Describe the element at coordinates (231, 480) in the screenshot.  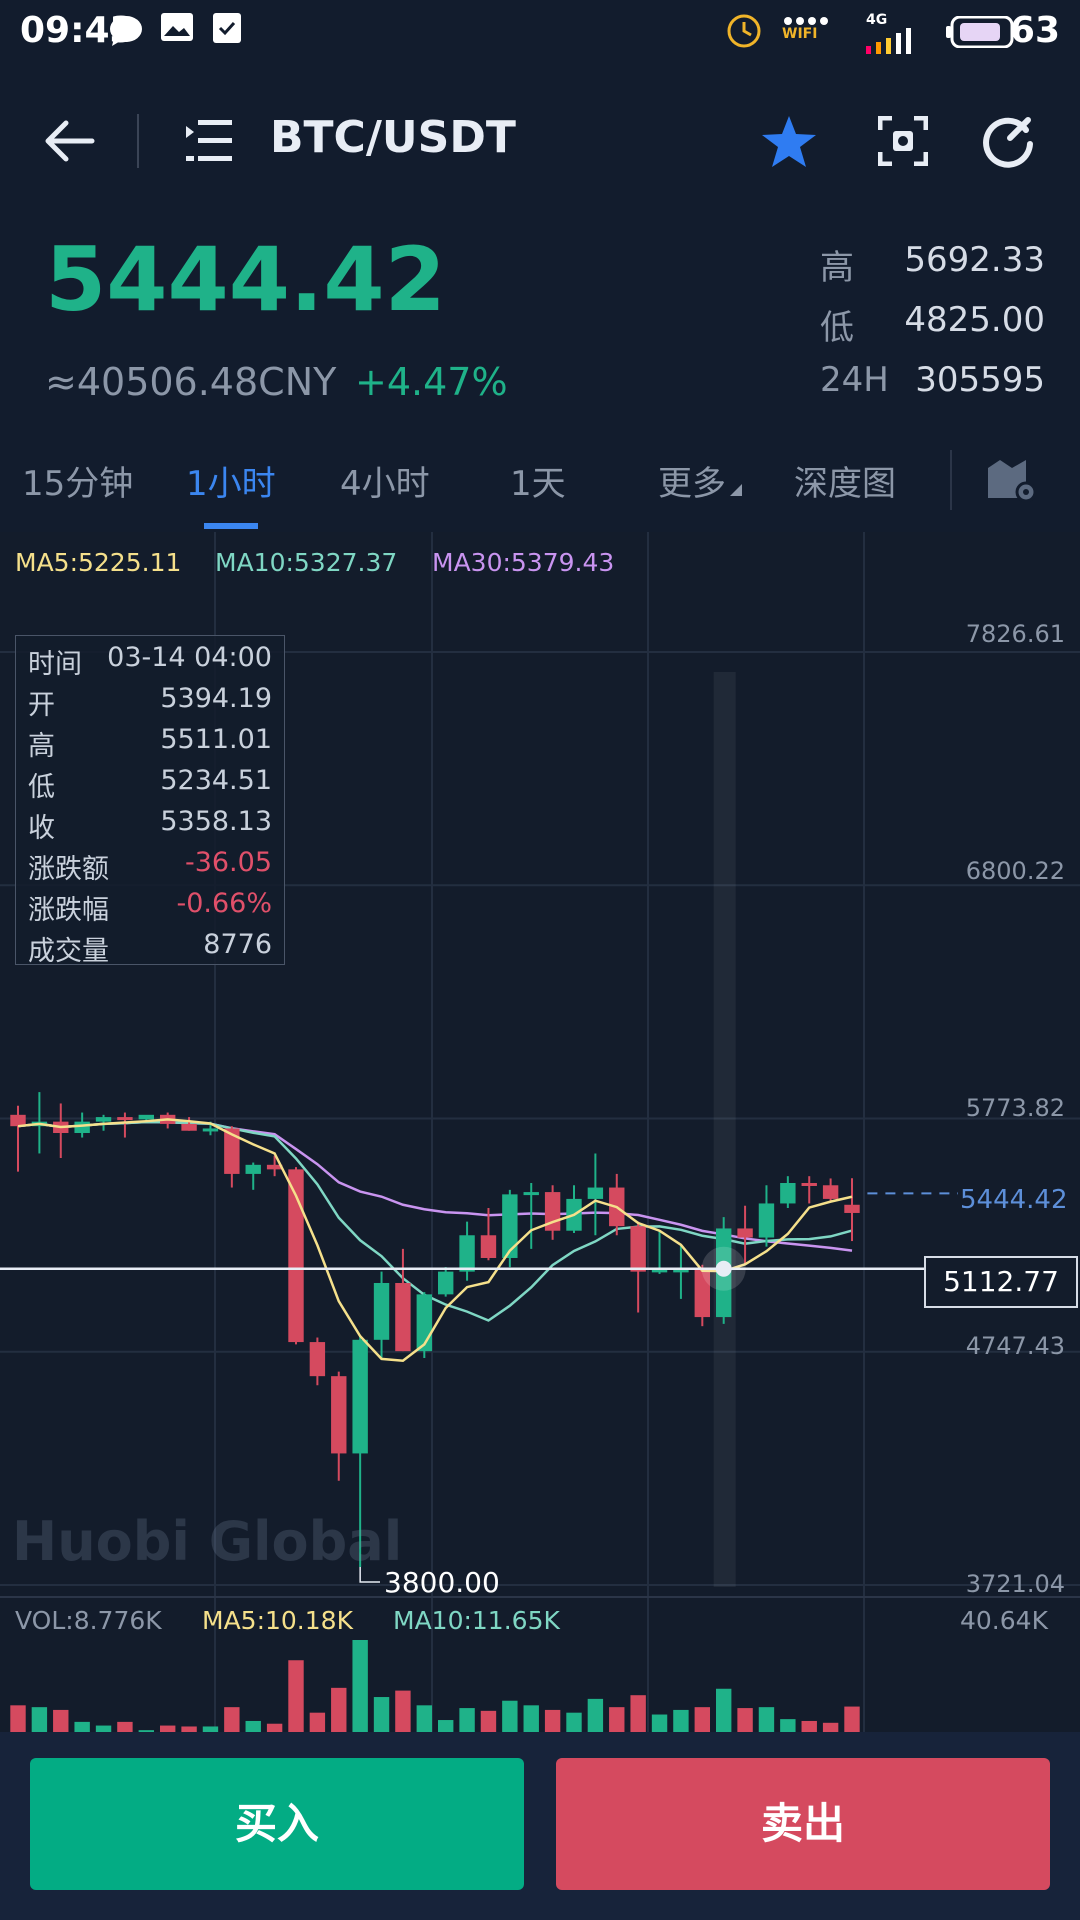
I see `tab-1hour: 1小时` at that location.